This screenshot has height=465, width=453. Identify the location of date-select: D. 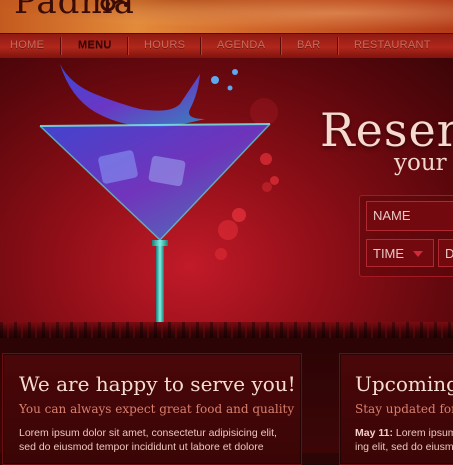
(445, 253).